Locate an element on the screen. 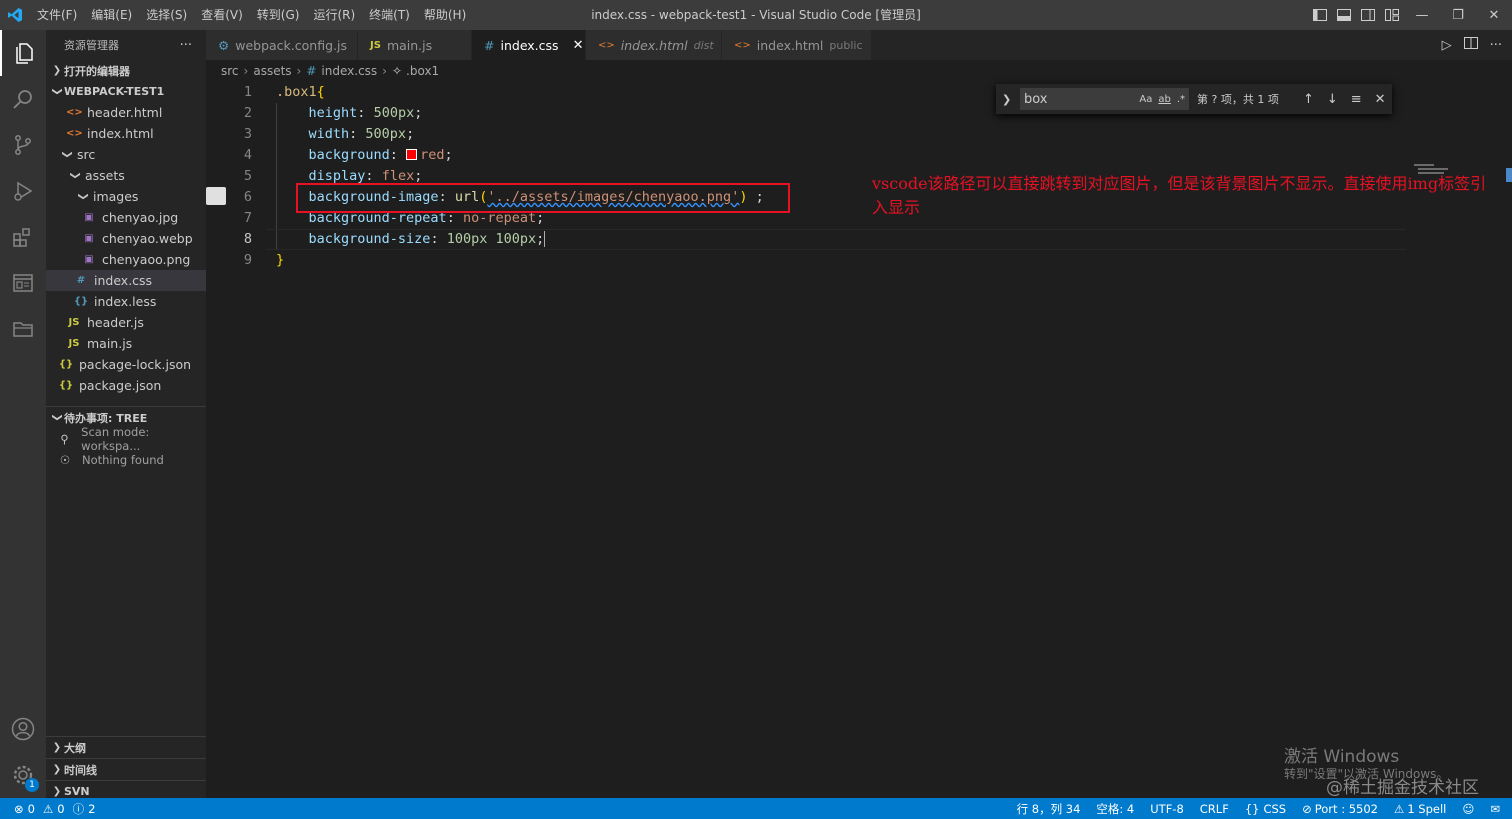  source-control-icon is located at coordinates (23, 145).